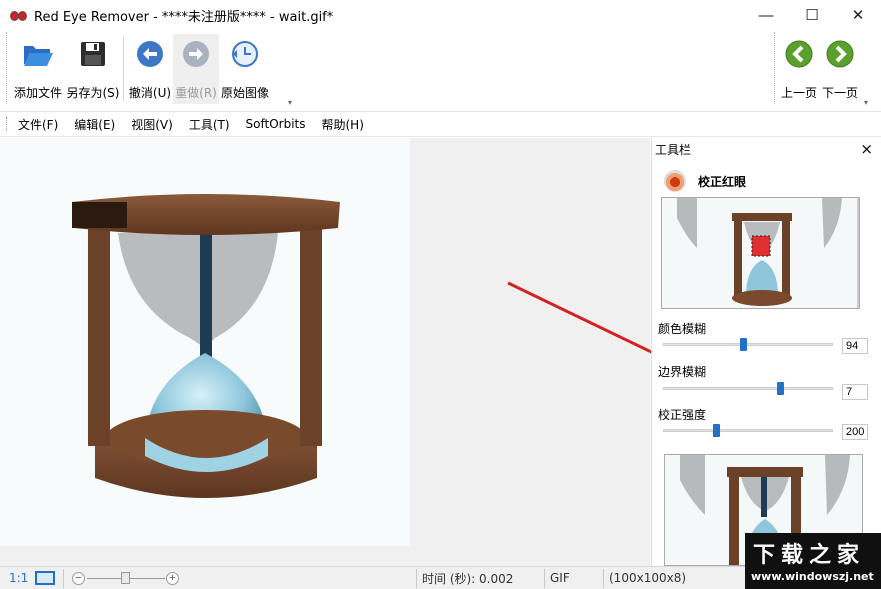 The height and width of the screenshot is (589, 881). I want to click on undo-button: 撤消(U), so click(150, 69).